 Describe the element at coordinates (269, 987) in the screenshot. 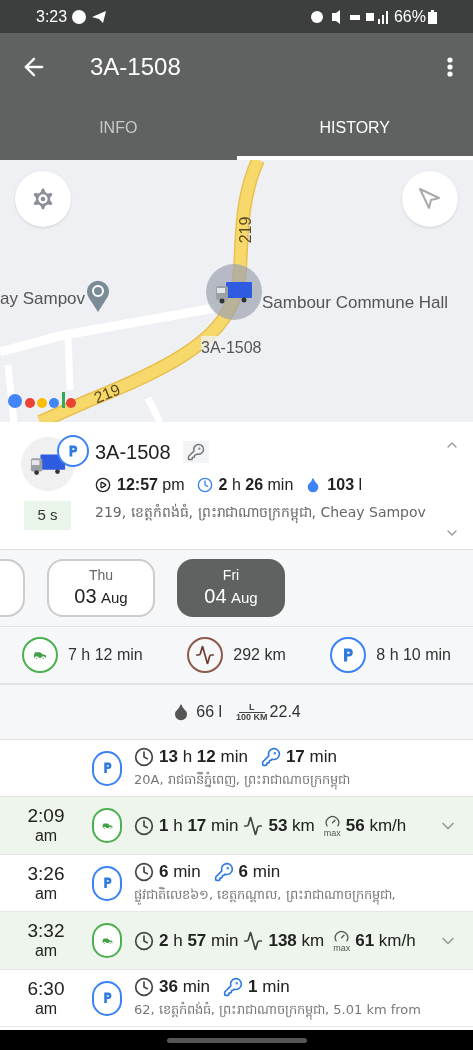

I see `ignition-text: 1 min` at that location.